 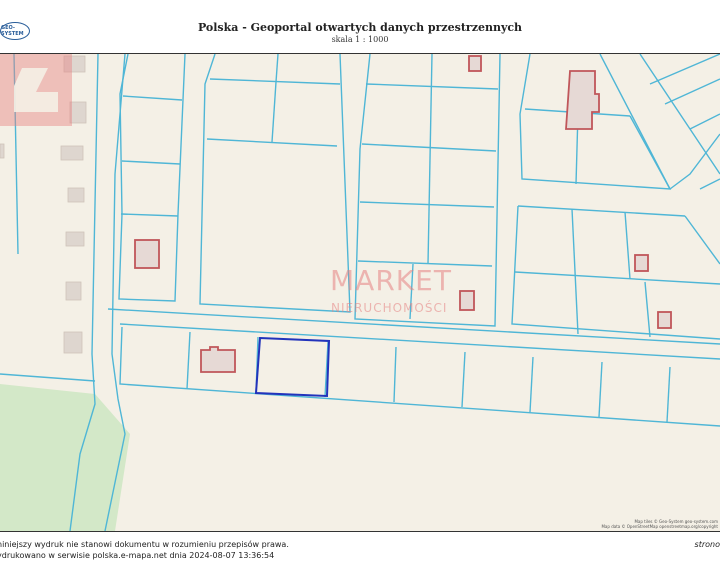 What do you see at coordinates (65, 457) in the screenshot?
I see `green-area` at bounding box center [65, 457].